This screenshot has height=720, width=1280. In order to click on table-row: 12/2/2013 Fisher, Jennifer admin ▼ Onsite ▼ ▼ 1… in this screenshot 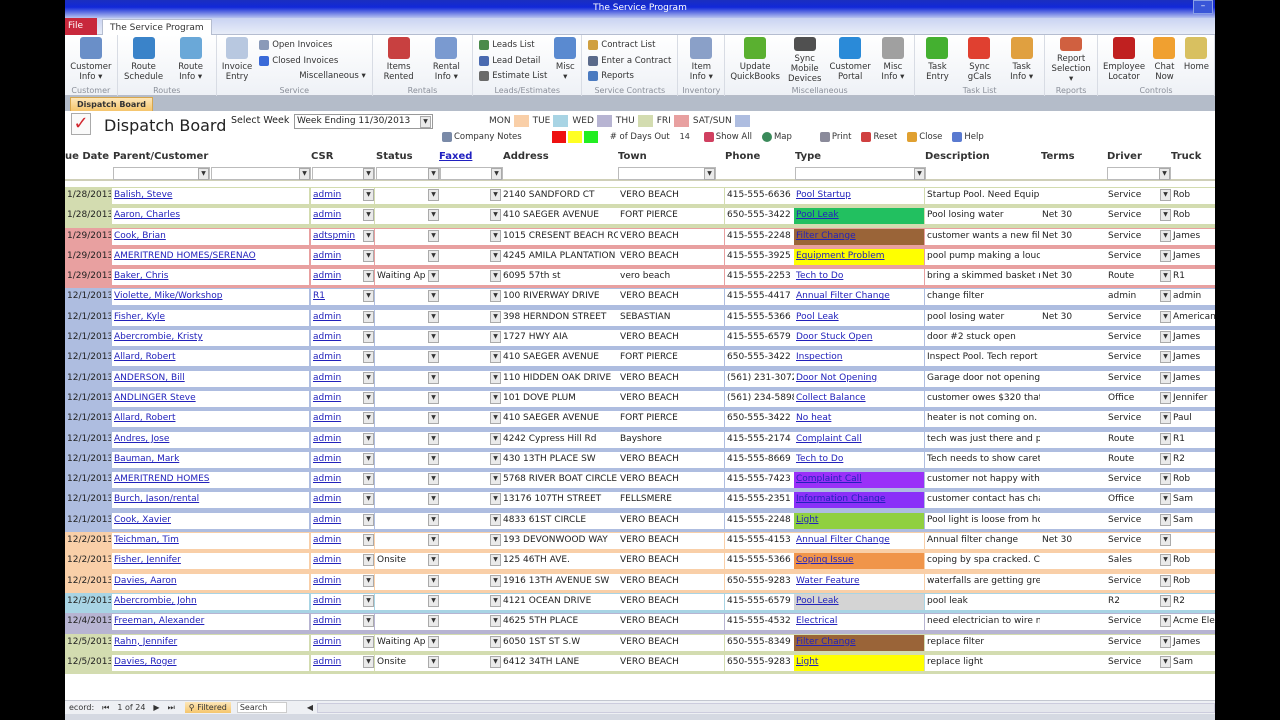, I will do `click(640, 562)`.